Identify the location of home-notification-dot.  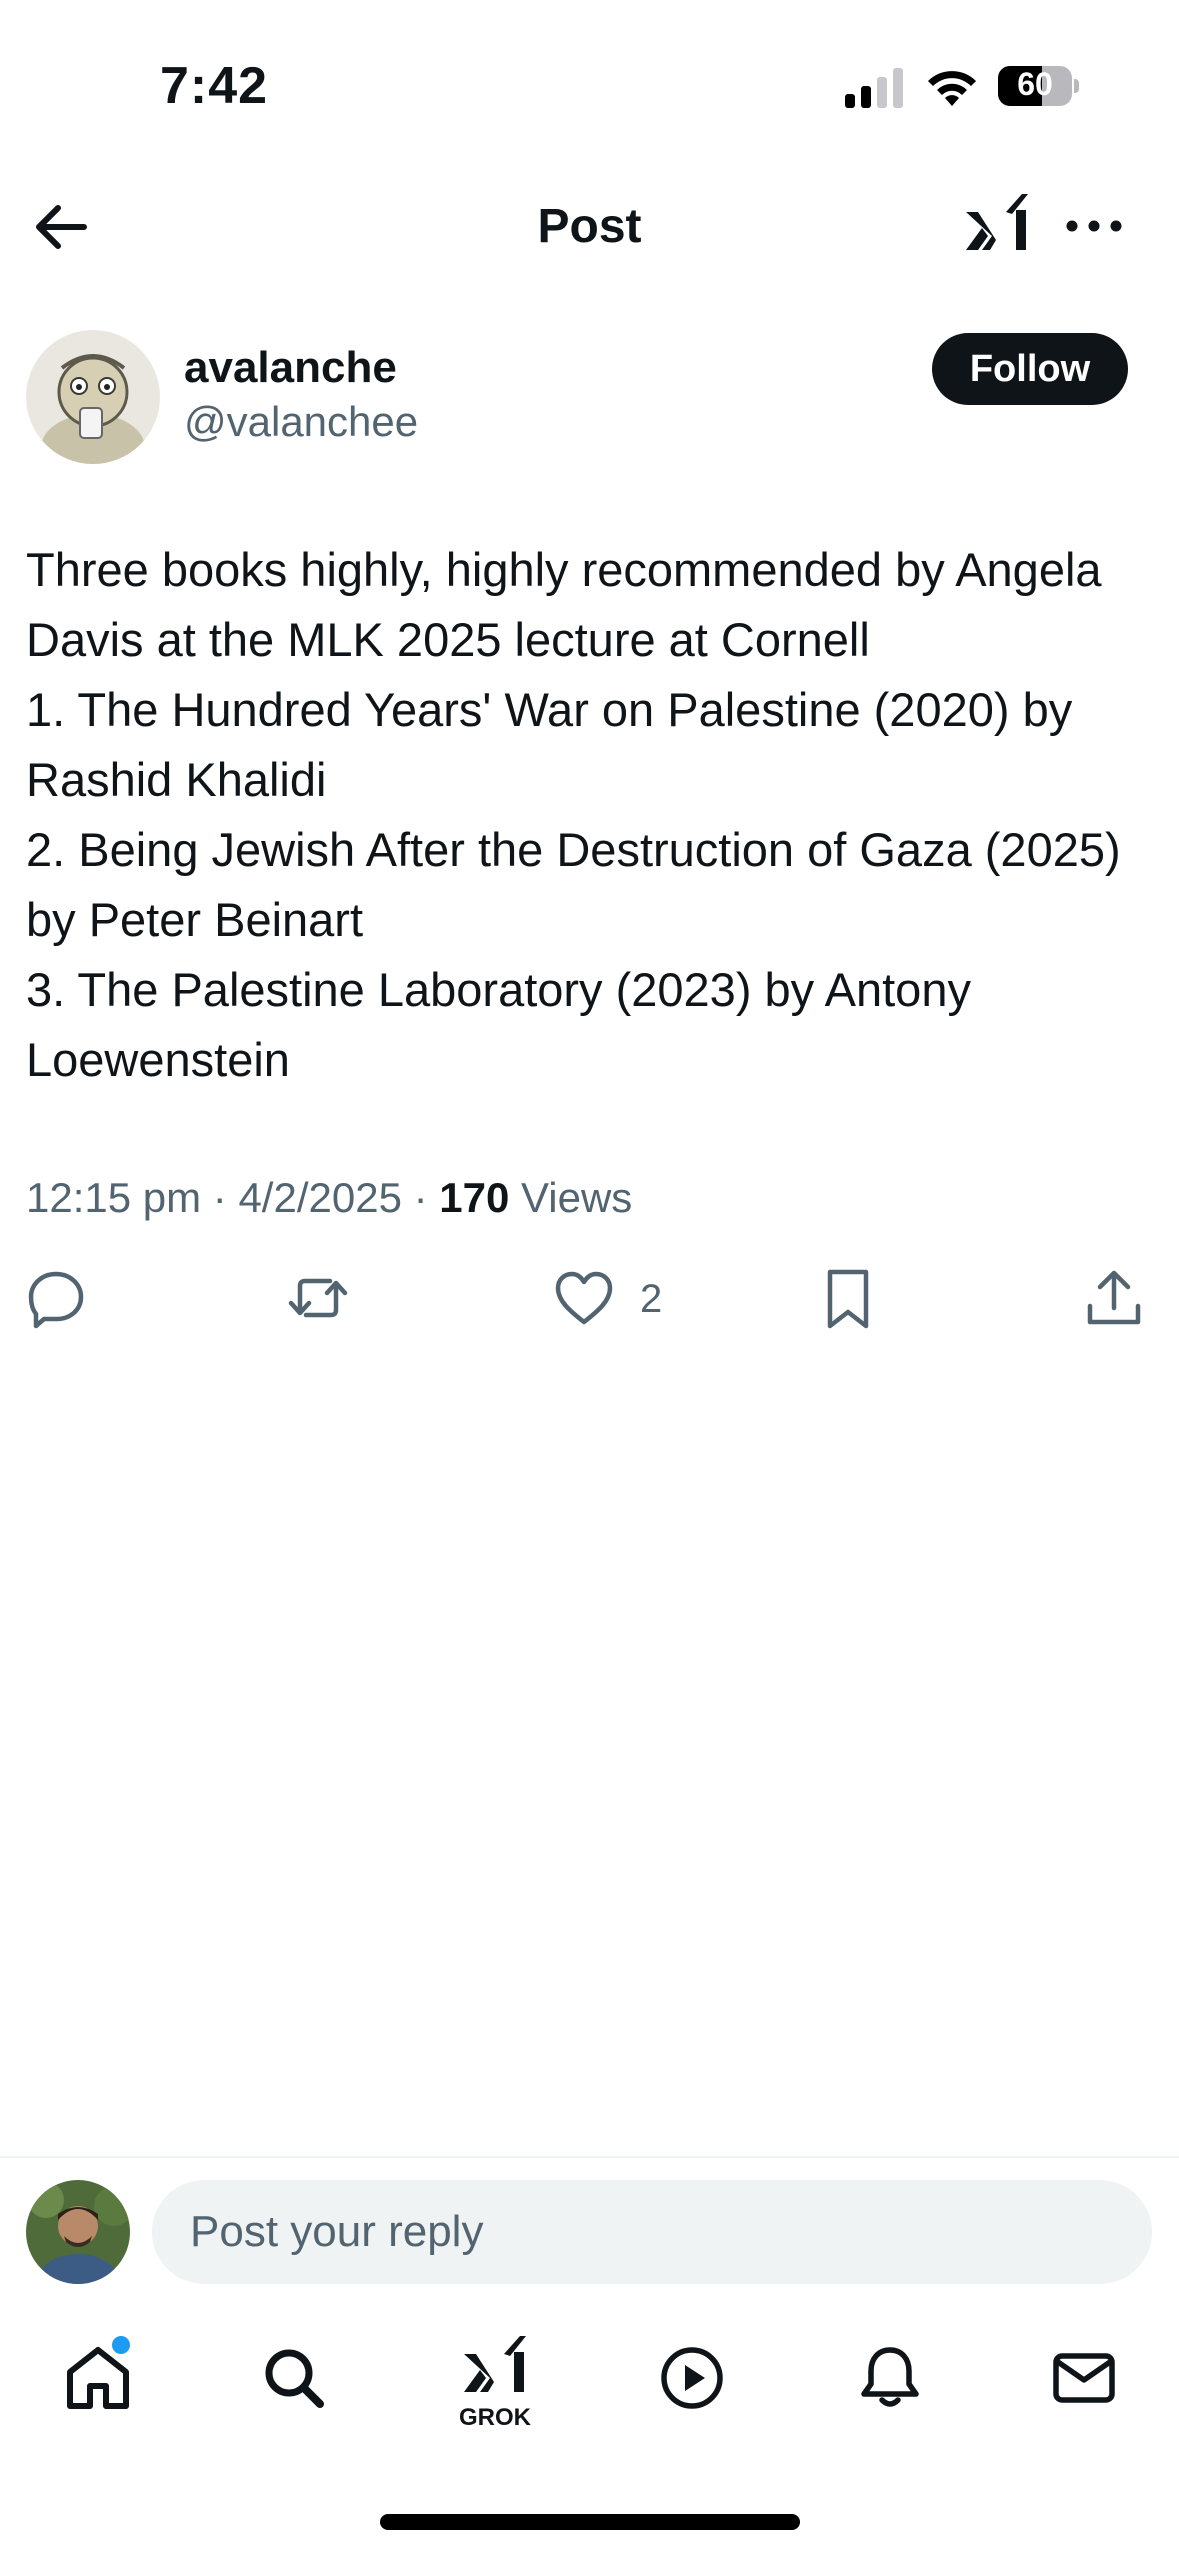
(121, 2345).